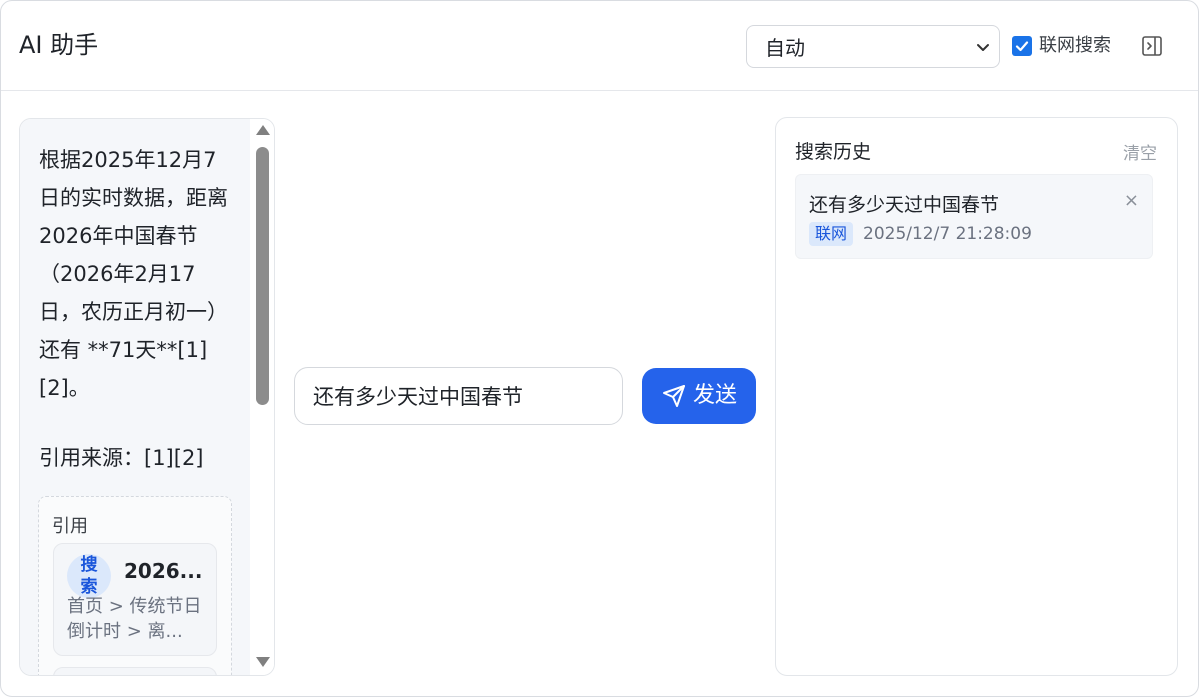  I want to click on message-input: 还有多少天过中国春节, so click(458, 396).